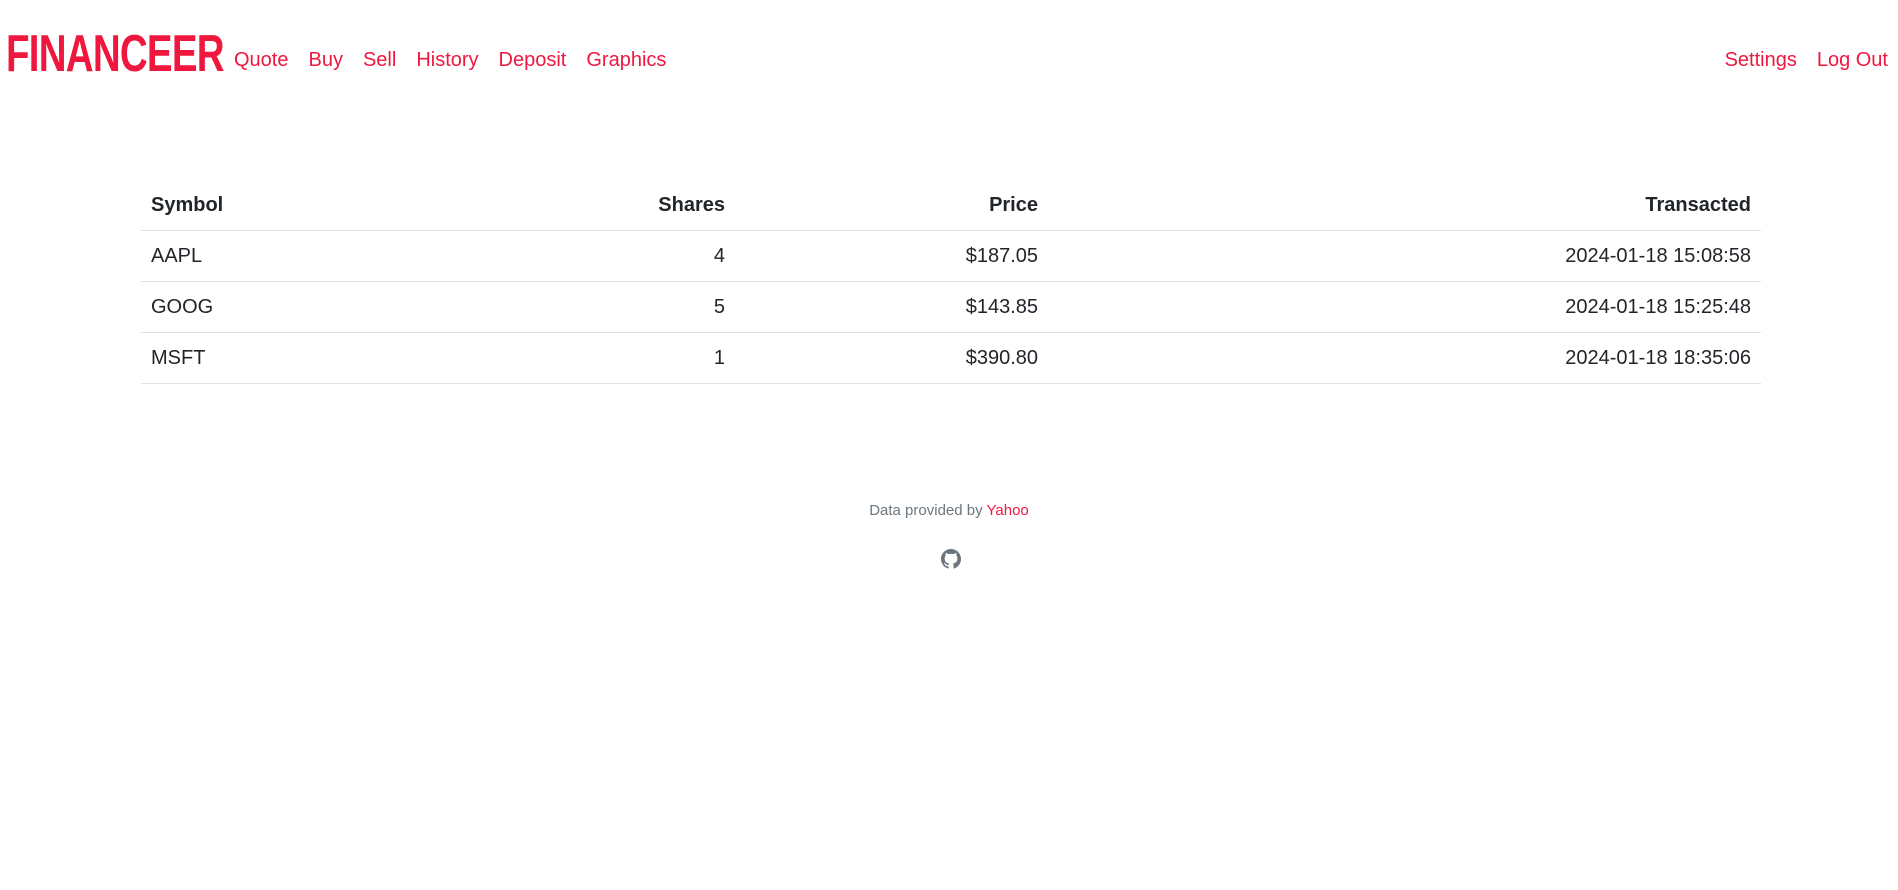  I want to click on table-row: MSFT 1 $390.80 2024-01-18 18:35:06, so click(951, 358).